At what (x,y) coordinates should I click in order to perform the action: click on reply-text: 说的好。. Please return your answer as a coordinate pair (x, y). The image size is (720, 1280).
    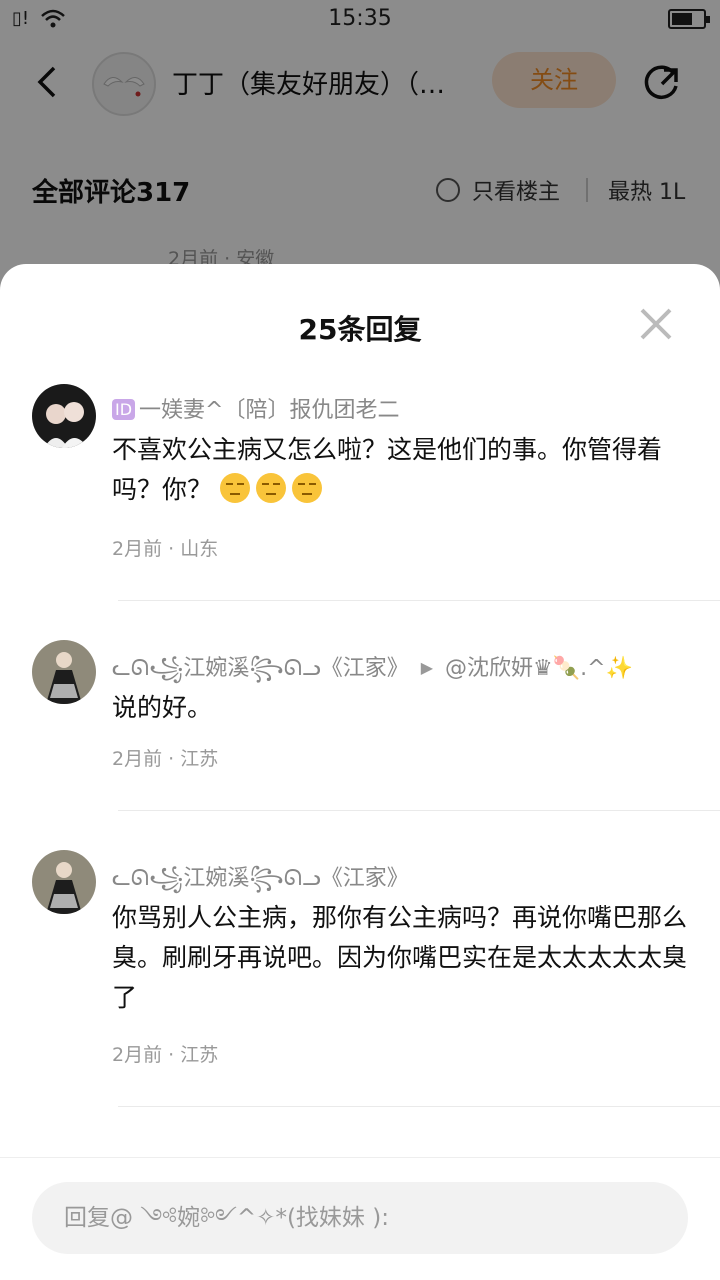
    Looking at the image, I should click on (402, 708).